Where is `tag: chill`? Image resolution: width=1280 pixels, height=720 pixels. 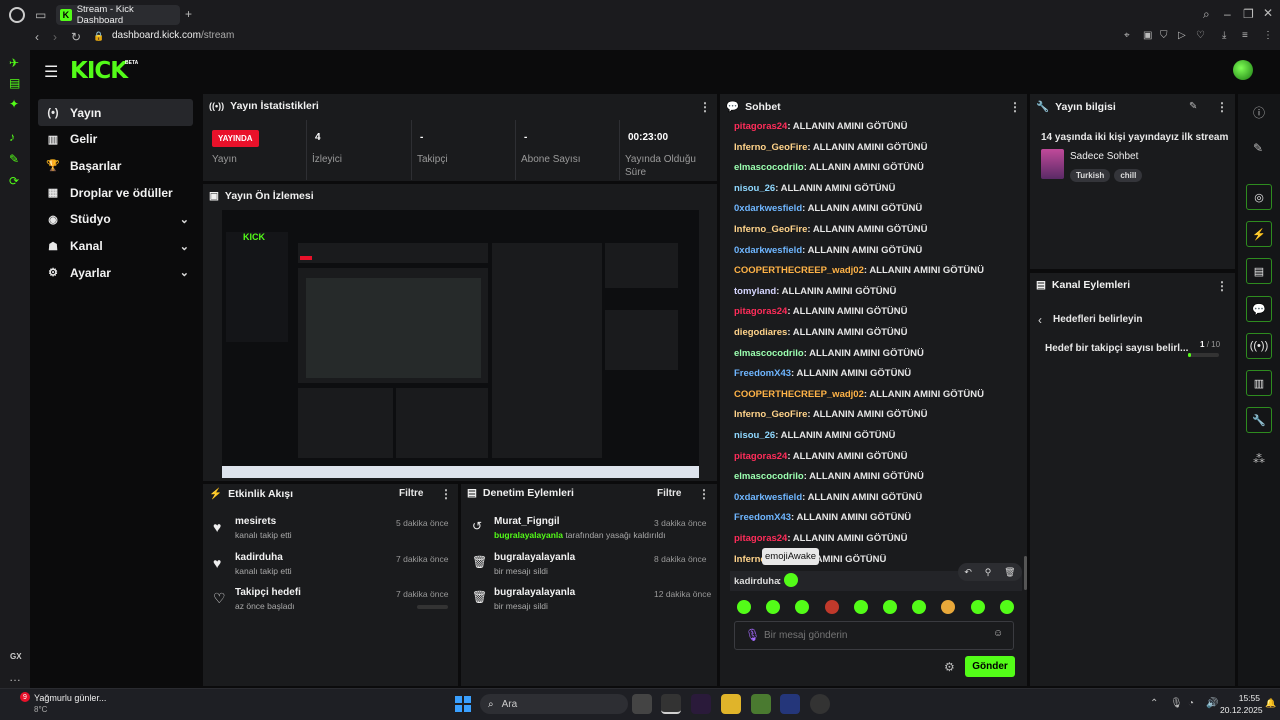
tag: chill is located at coordinates (1128, 175).